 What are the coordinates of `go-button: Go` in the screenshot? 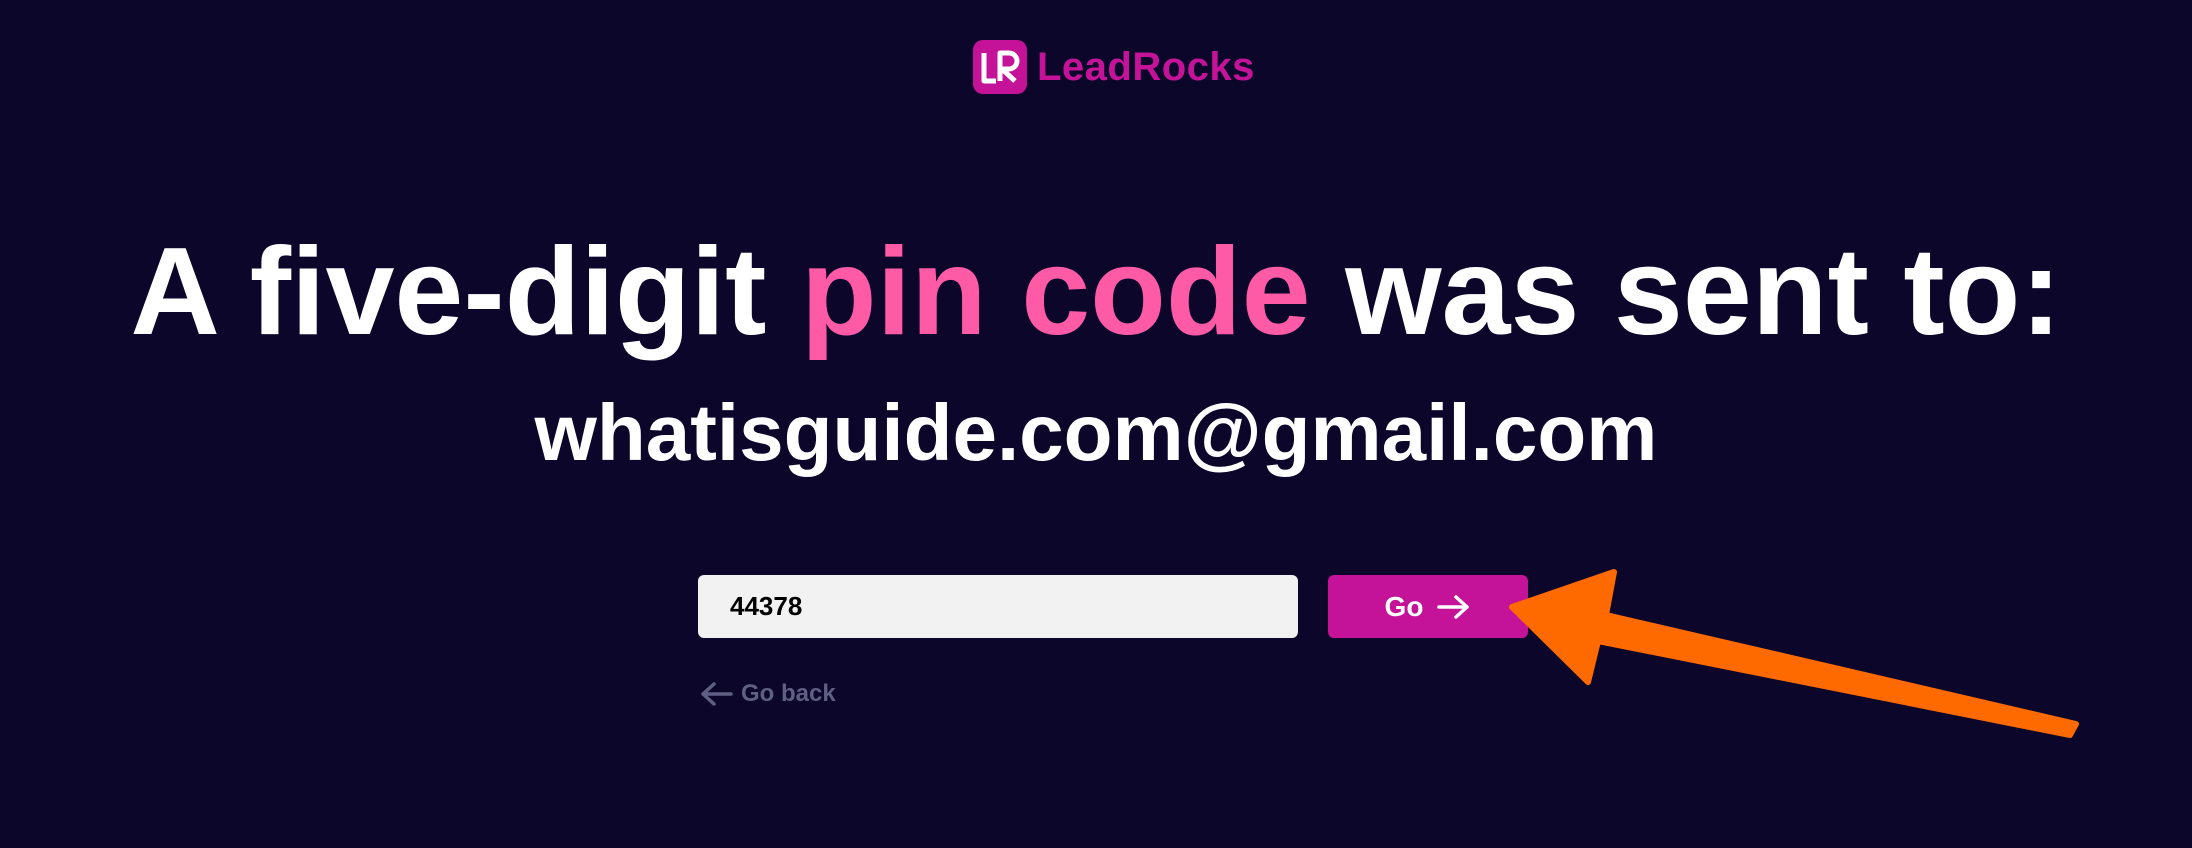 It's located at (1428, 606).